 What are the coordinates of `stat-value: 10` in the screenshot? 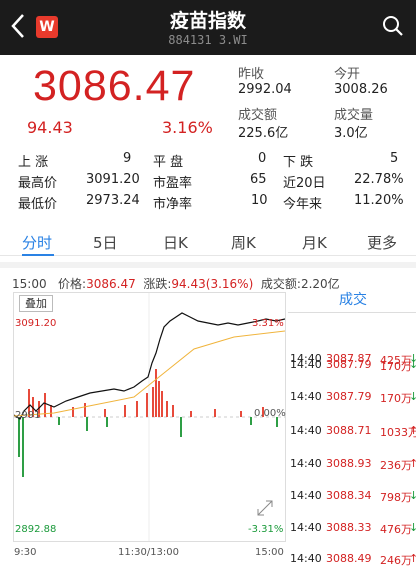 It's located at (259, 200).